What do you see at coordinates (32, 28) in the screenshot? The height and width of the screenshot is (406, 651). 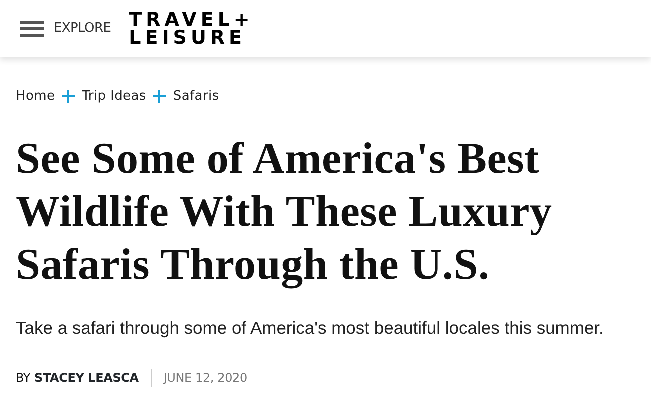 I see `menu-icon` at bounding box center [32, 28].